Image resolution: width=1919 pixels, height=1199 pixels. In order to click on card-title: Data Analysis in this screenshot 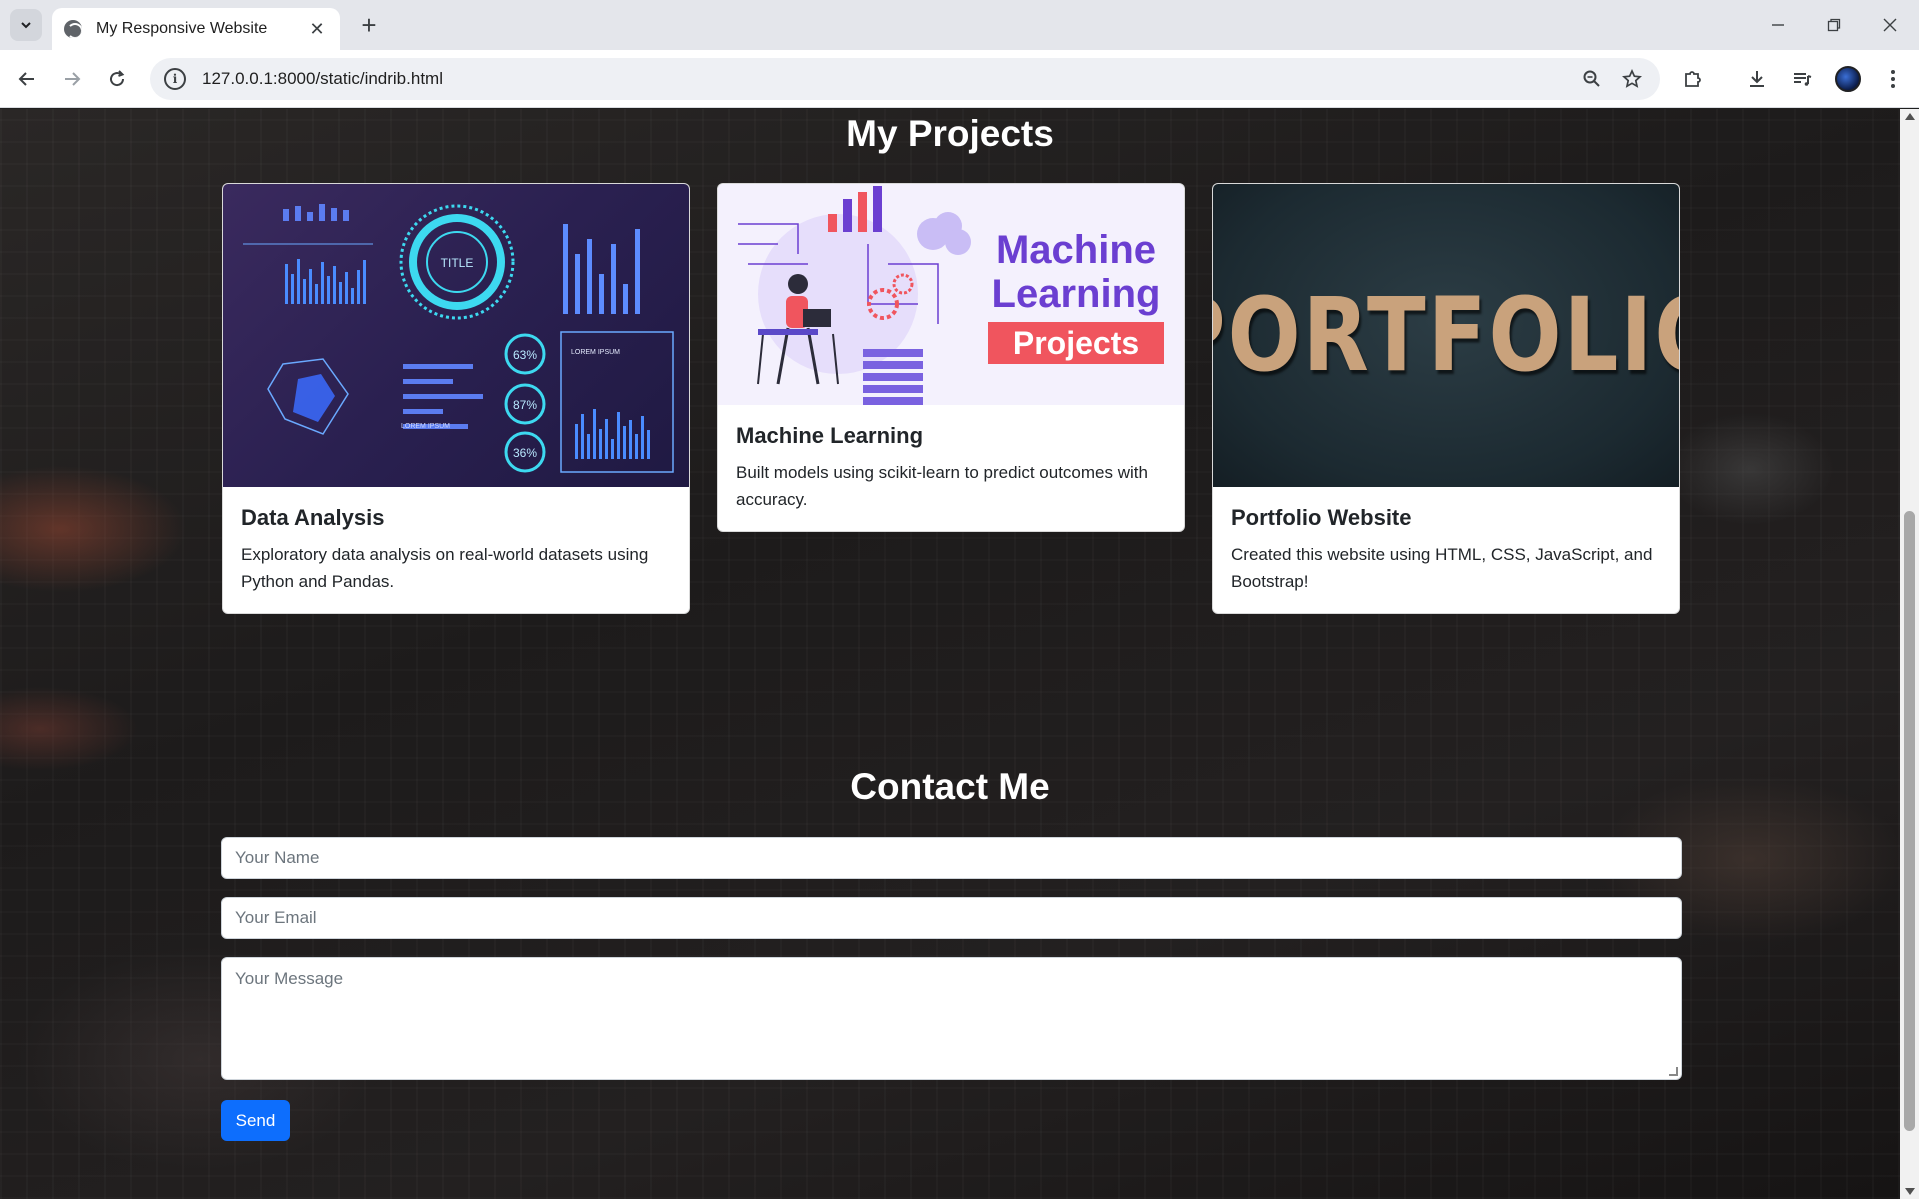, I will do `click(313, 517)`.